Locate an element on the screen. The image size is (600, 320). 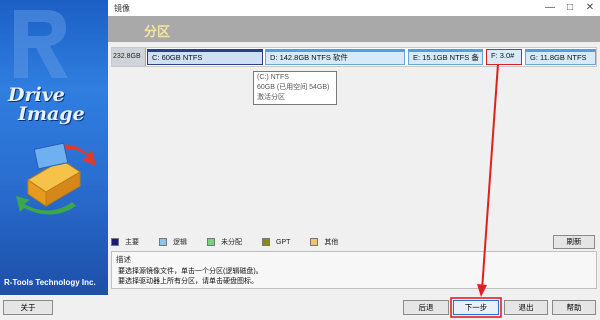
partition-label: D: 142.8GB NTFS 软件 is located at coordinates (309, 57).